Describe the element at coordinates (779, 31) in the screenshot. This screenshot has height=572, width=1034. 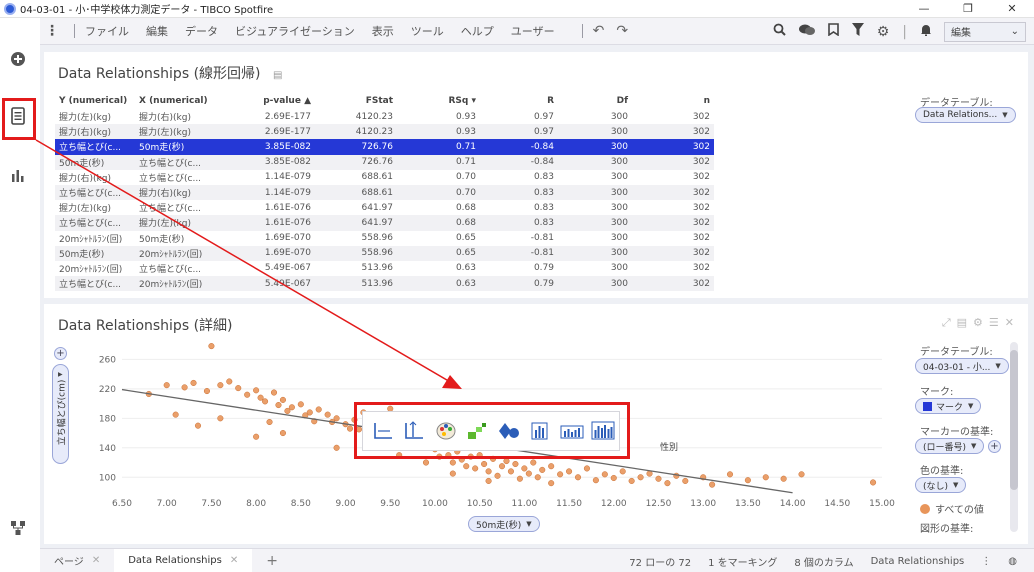
I see `search-icon` at that location.